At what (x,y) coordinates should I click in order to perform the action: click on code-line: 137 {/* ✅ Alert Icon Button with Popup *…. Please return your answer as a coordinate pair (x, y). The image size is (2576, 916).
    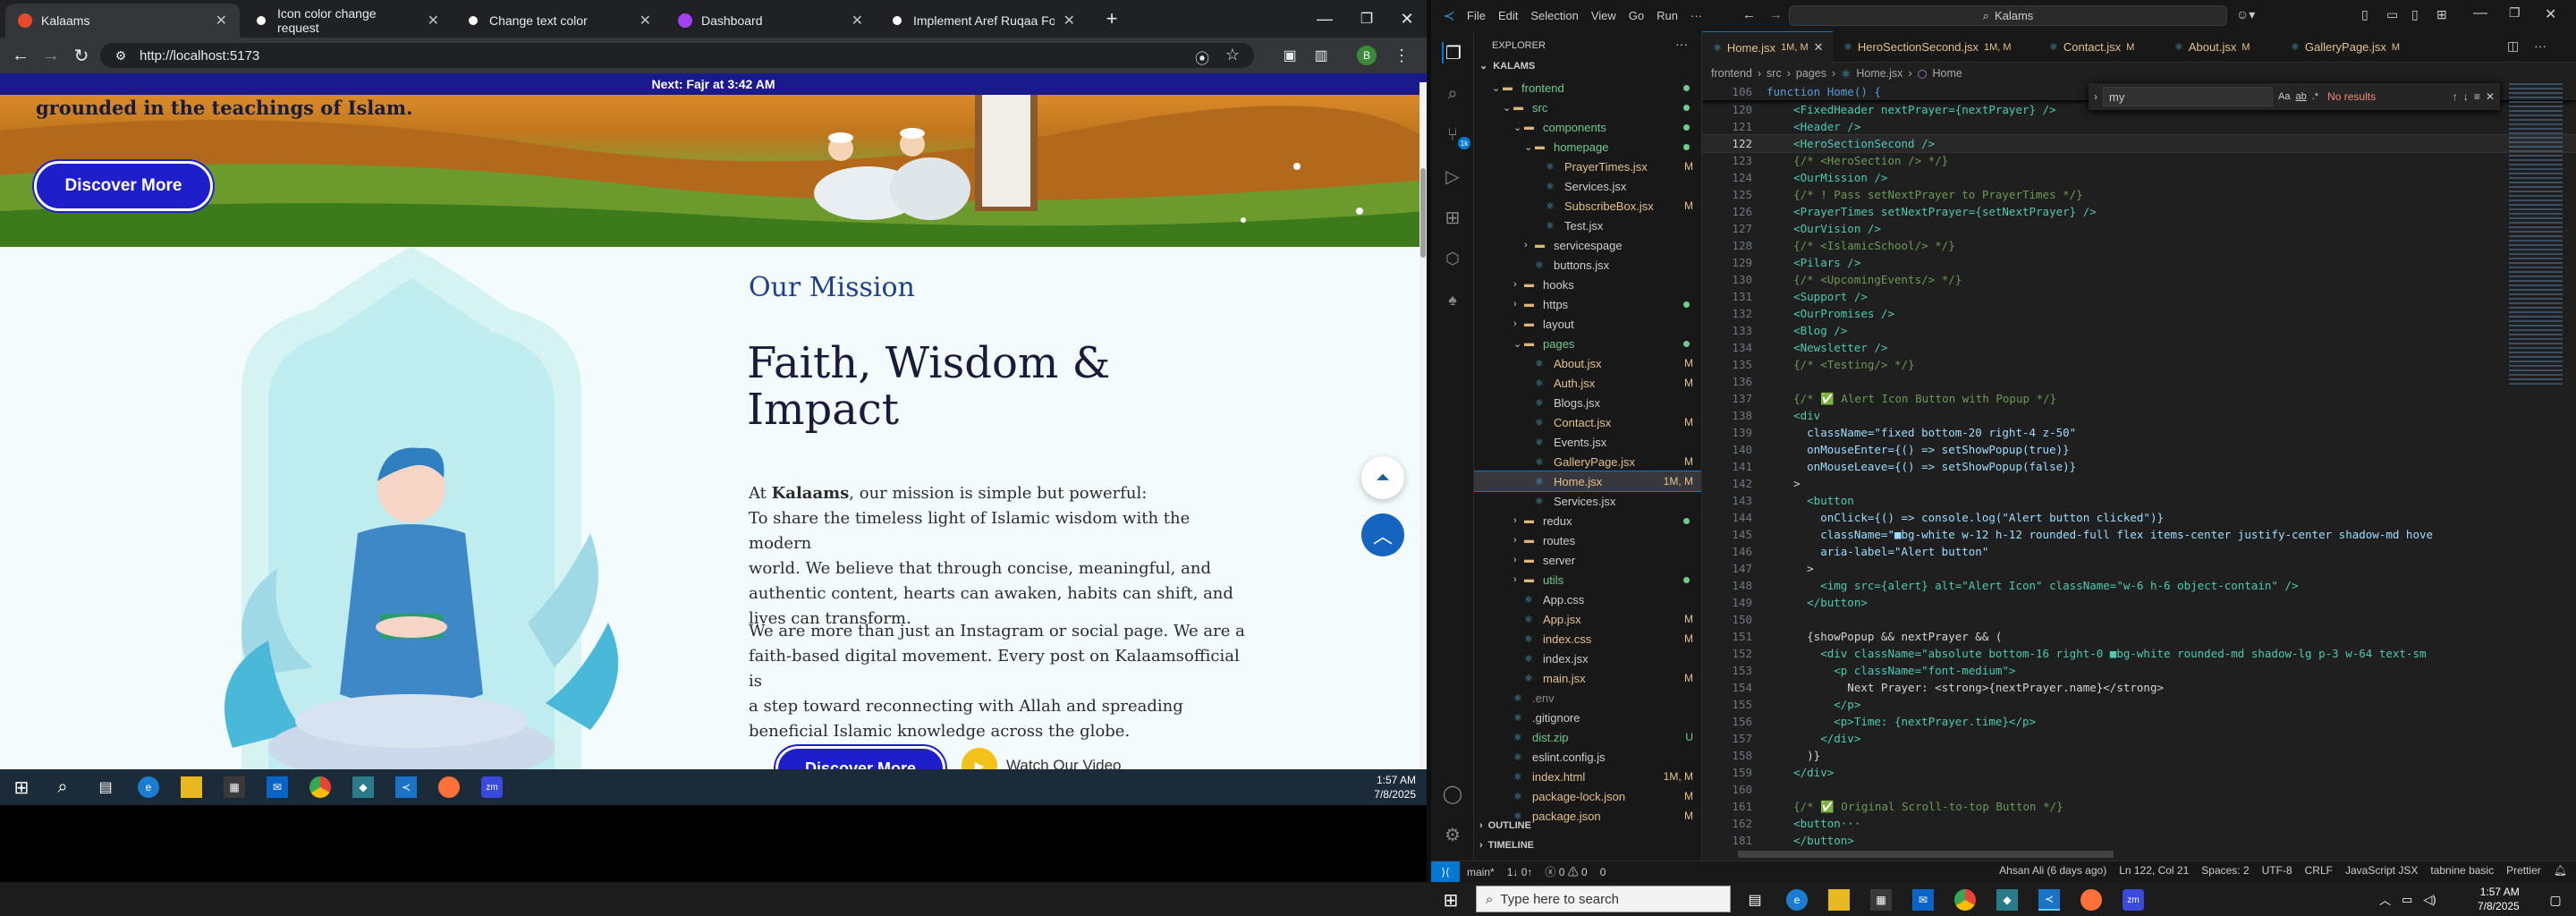
    Looking at the image, I should click on (2139, 398).